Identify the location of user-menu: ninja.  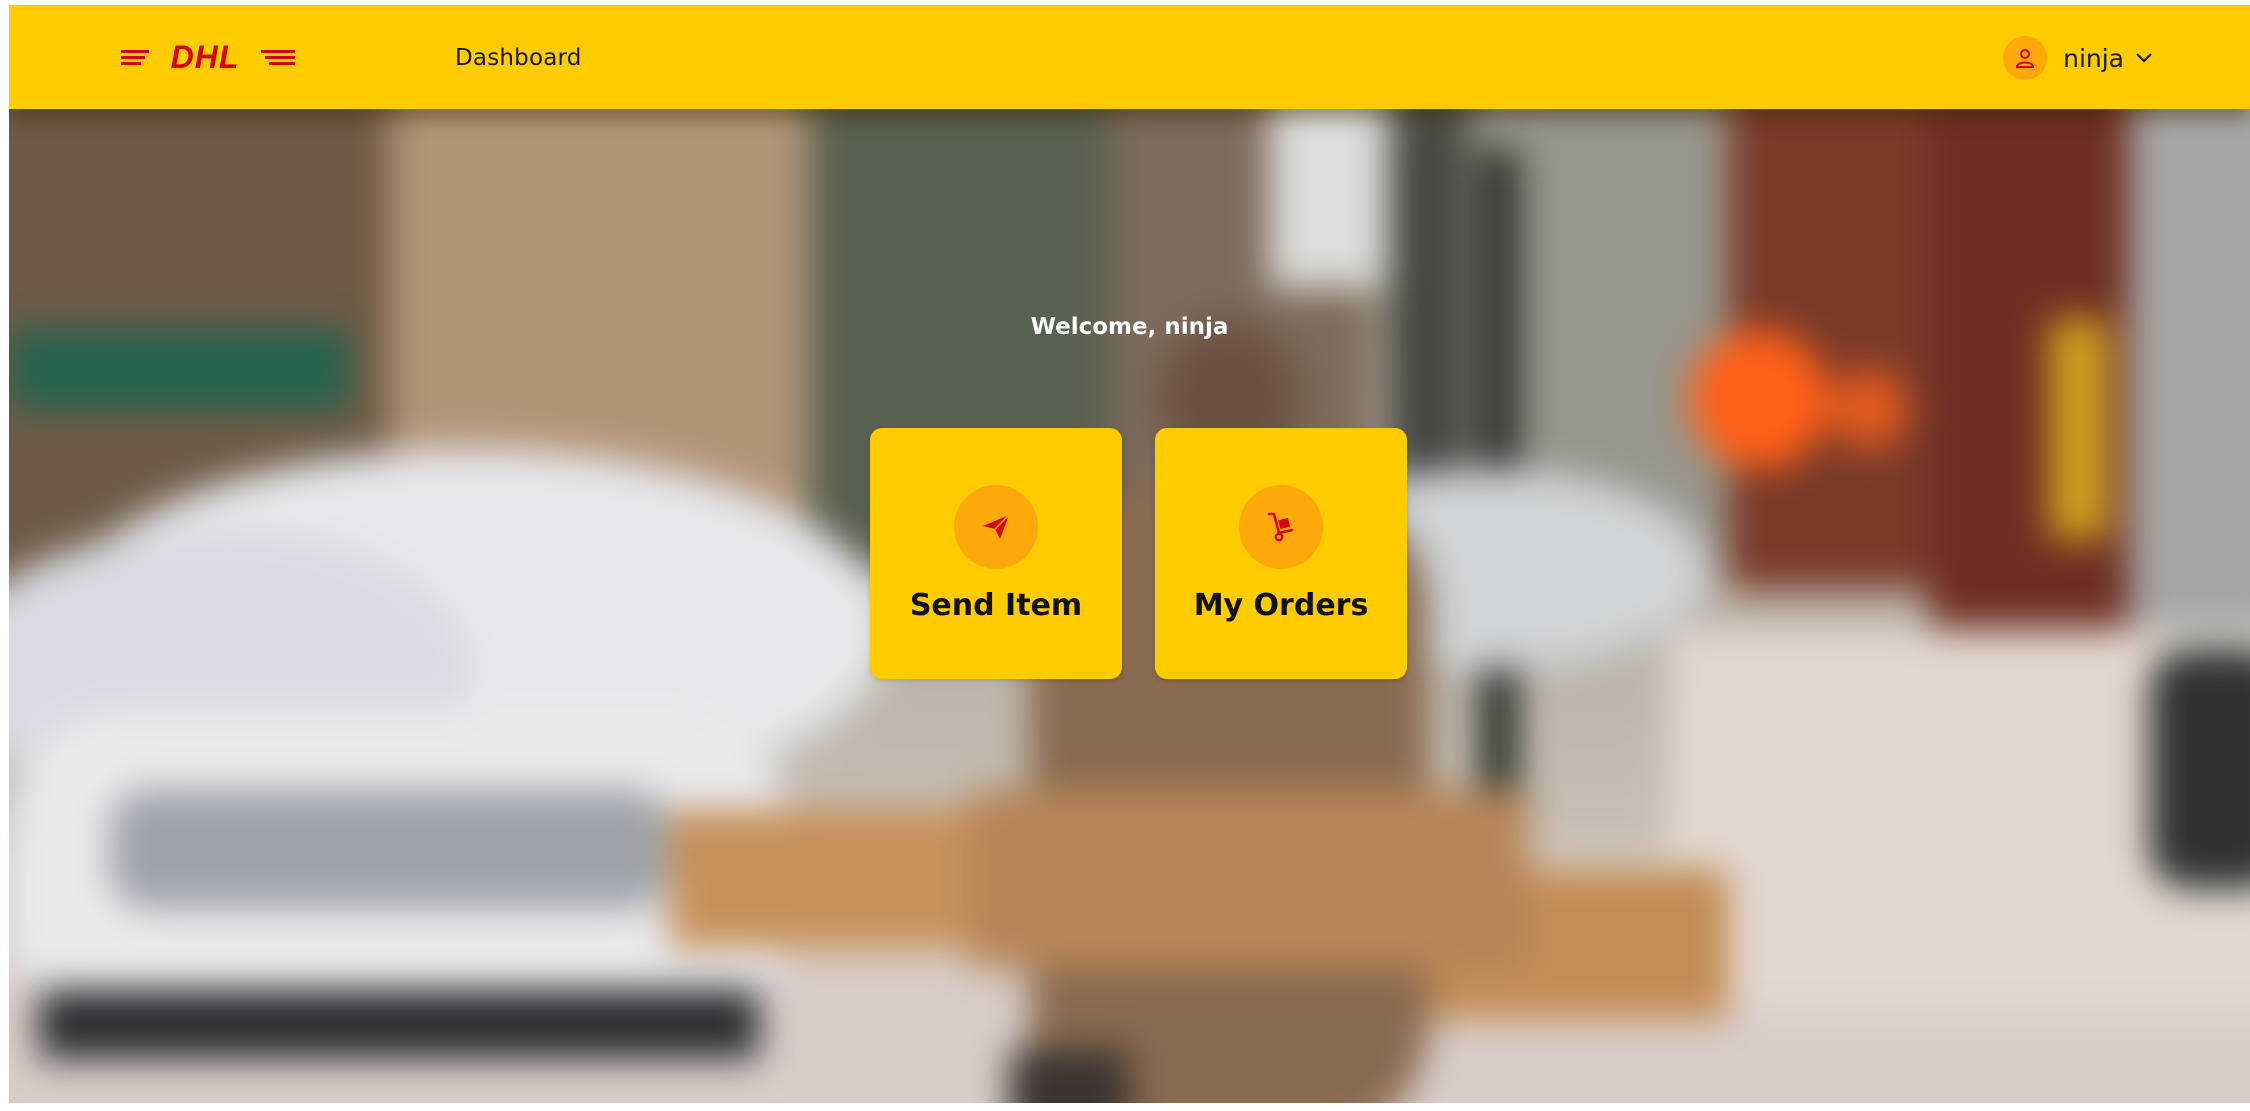
(2078, 58).